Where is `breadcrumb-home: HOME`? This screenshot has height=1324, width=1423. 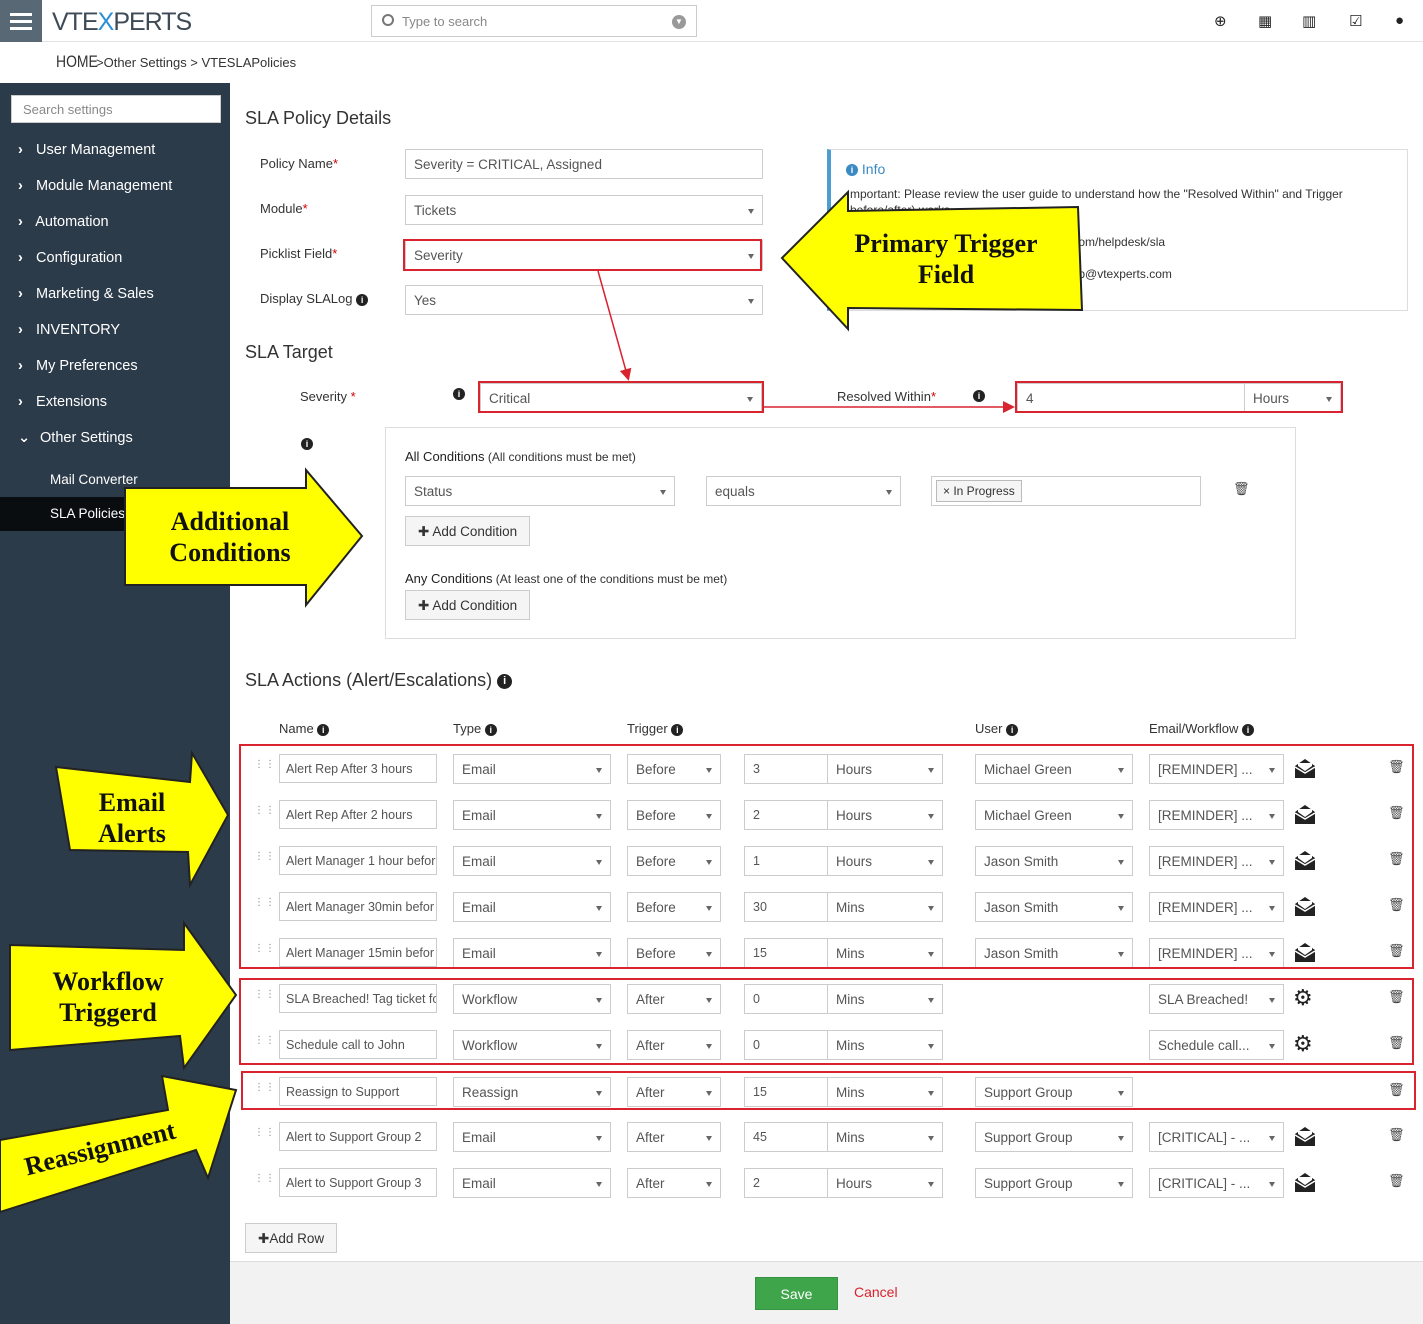
breadcrumb-home: HOME is located at coordinates (77, 62).